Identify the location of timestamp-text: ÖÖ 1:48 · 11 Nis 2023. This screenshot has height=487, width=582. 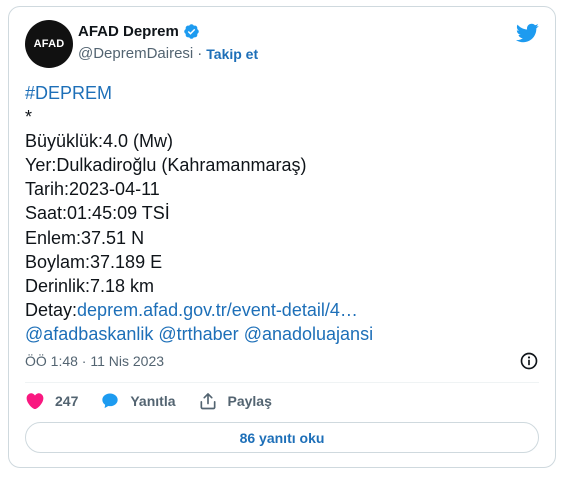
(95, 361).